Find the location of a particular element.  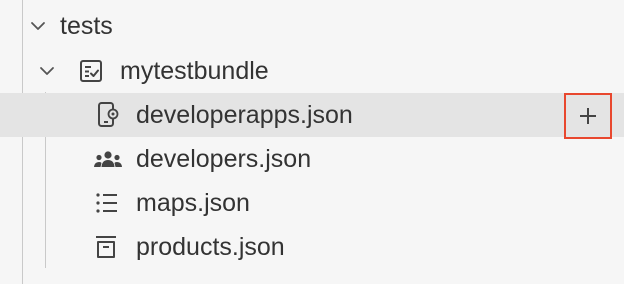

add-button is located at coordinates (588, 116).